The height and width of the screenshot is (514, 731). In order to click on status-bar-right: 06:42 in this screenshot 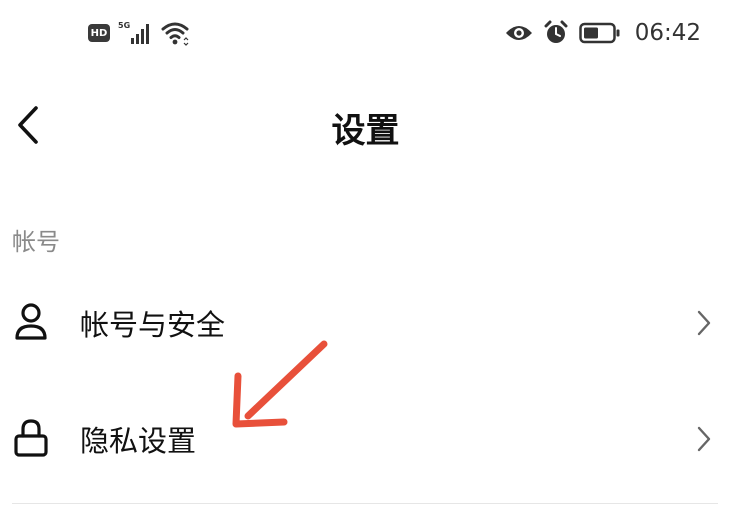, I will do `click(603, 33)`.